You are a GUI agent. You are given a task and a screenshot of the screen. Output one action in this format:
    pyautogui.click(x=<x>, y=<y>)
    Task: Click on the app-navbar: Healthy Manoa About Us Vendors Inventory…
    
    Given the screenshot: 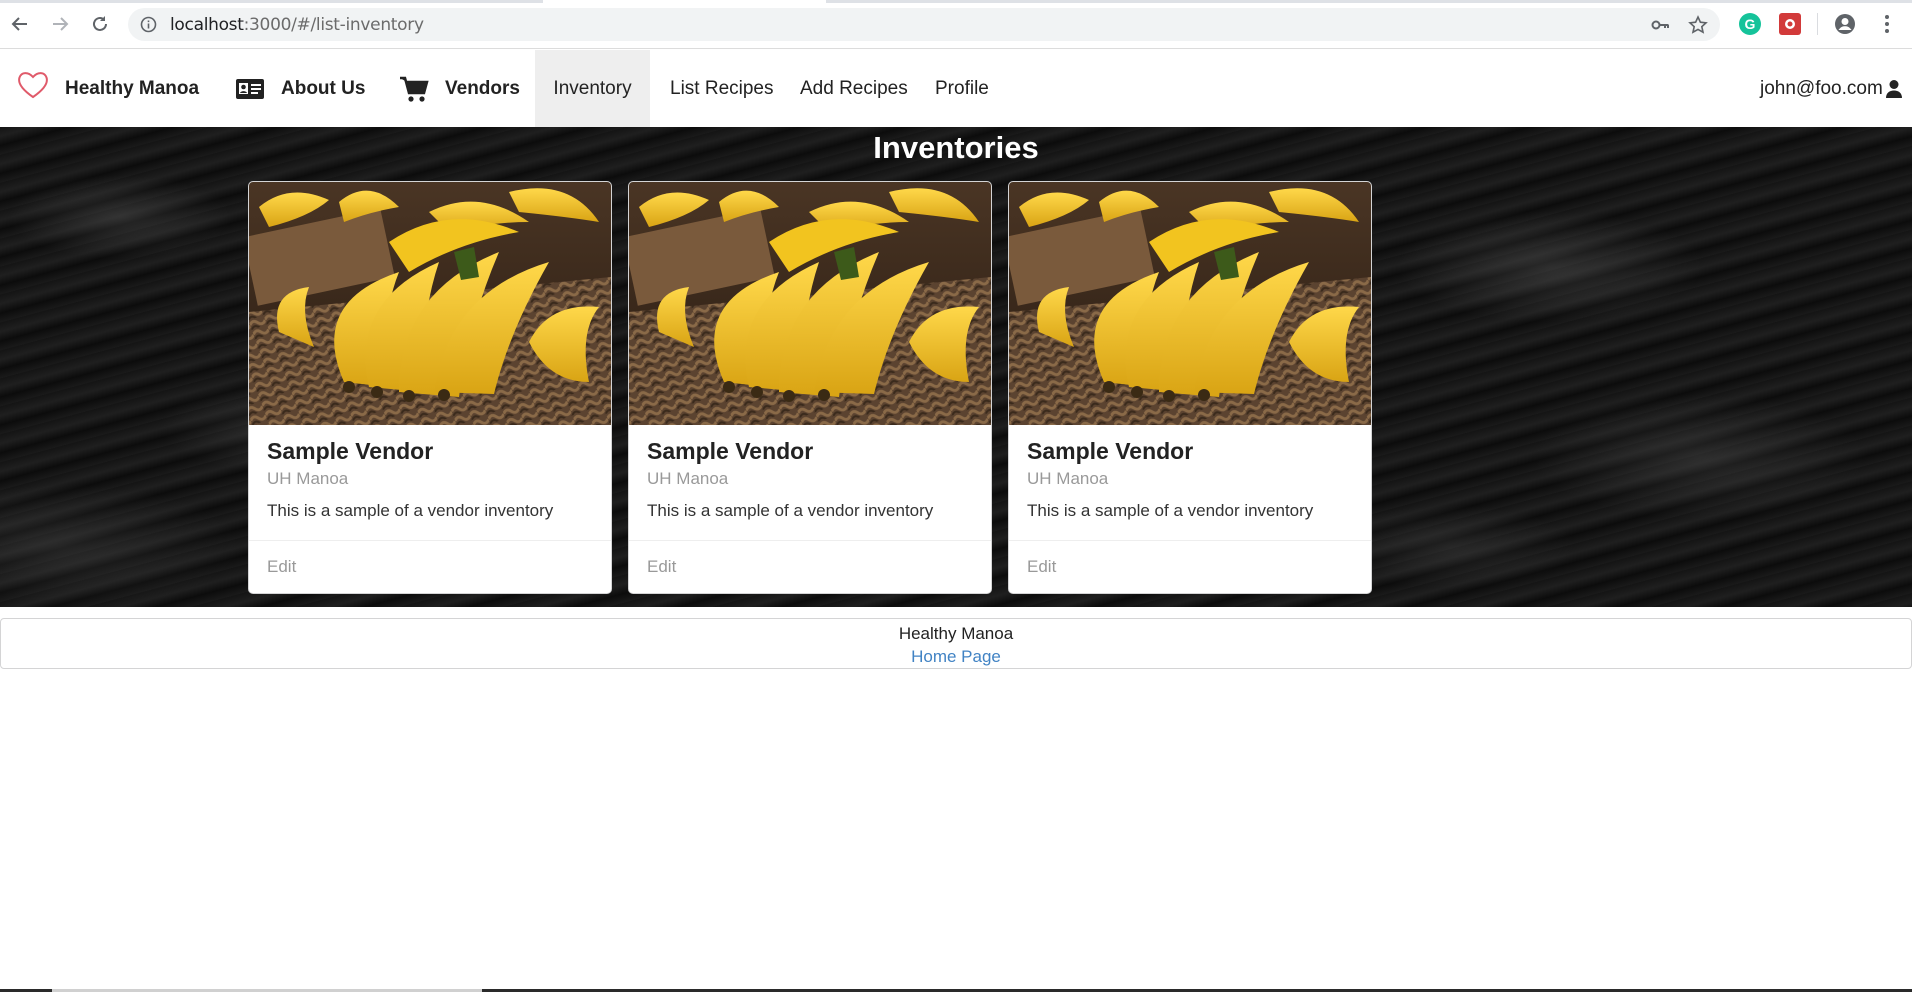 What is the action you would take?
    pyautogui.click(x=956, y=88)
    